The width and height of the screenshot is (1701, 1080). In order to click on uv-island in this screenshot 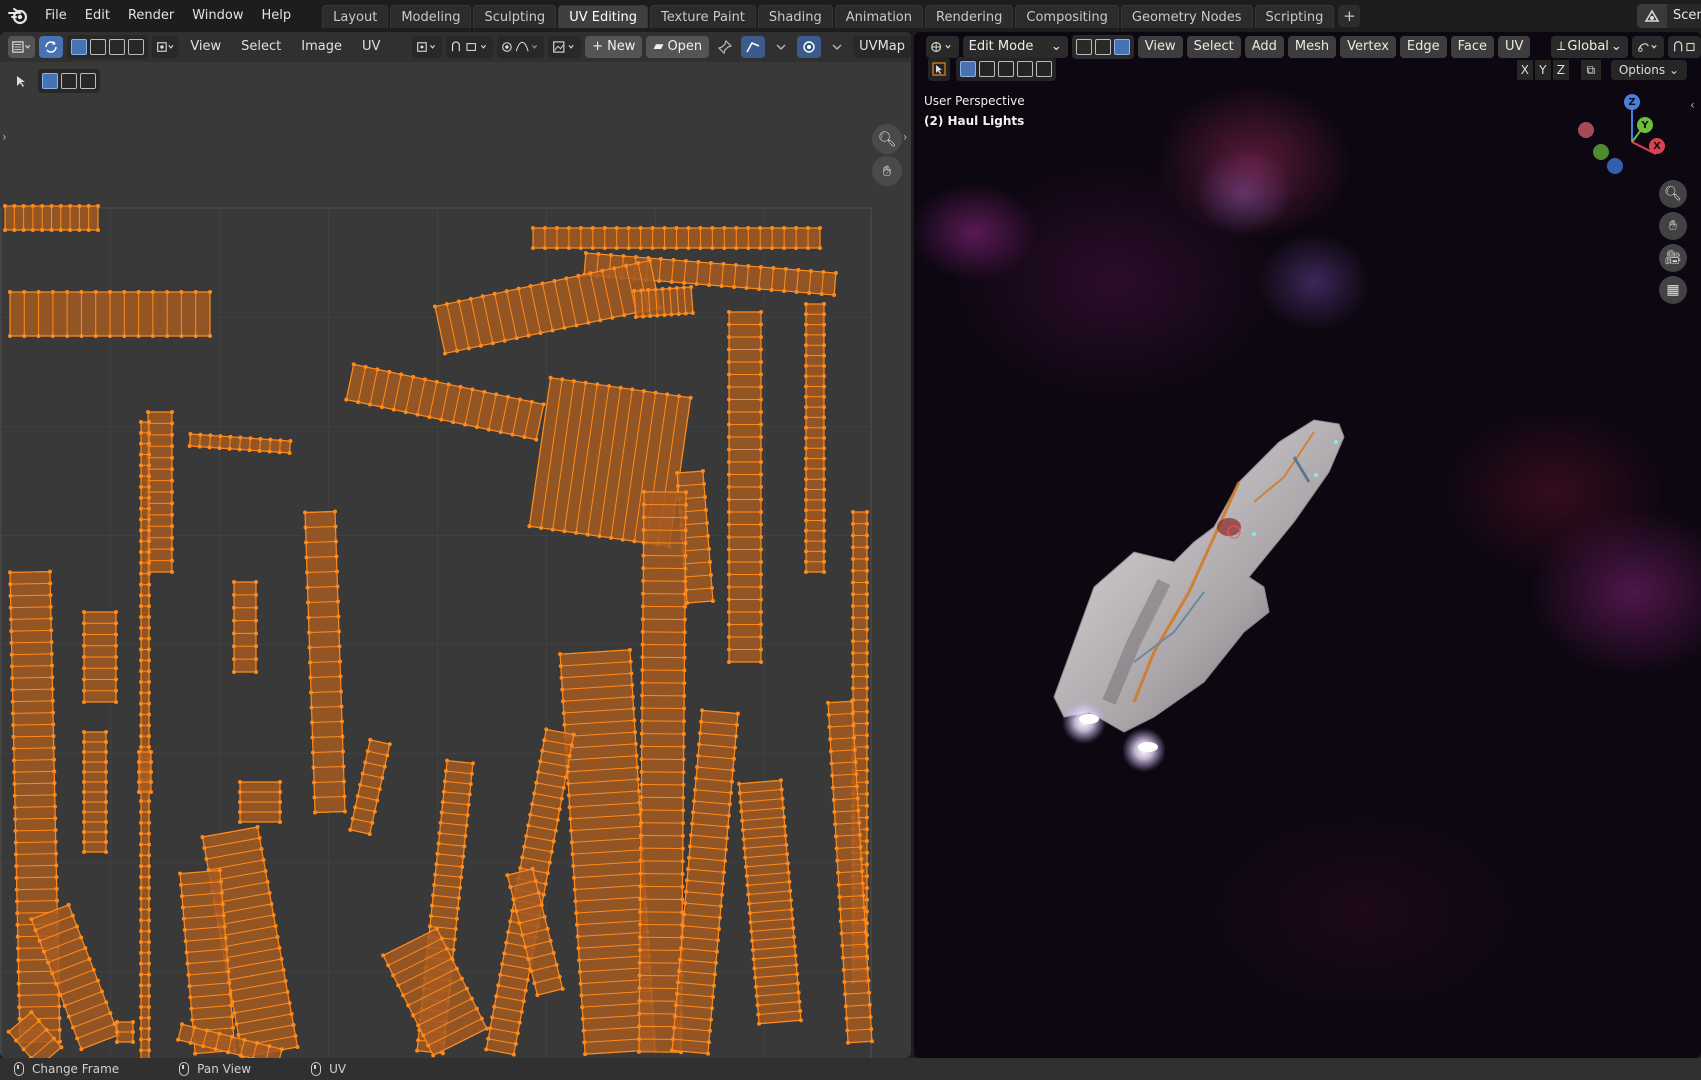, I will do `click(663, 302)`.